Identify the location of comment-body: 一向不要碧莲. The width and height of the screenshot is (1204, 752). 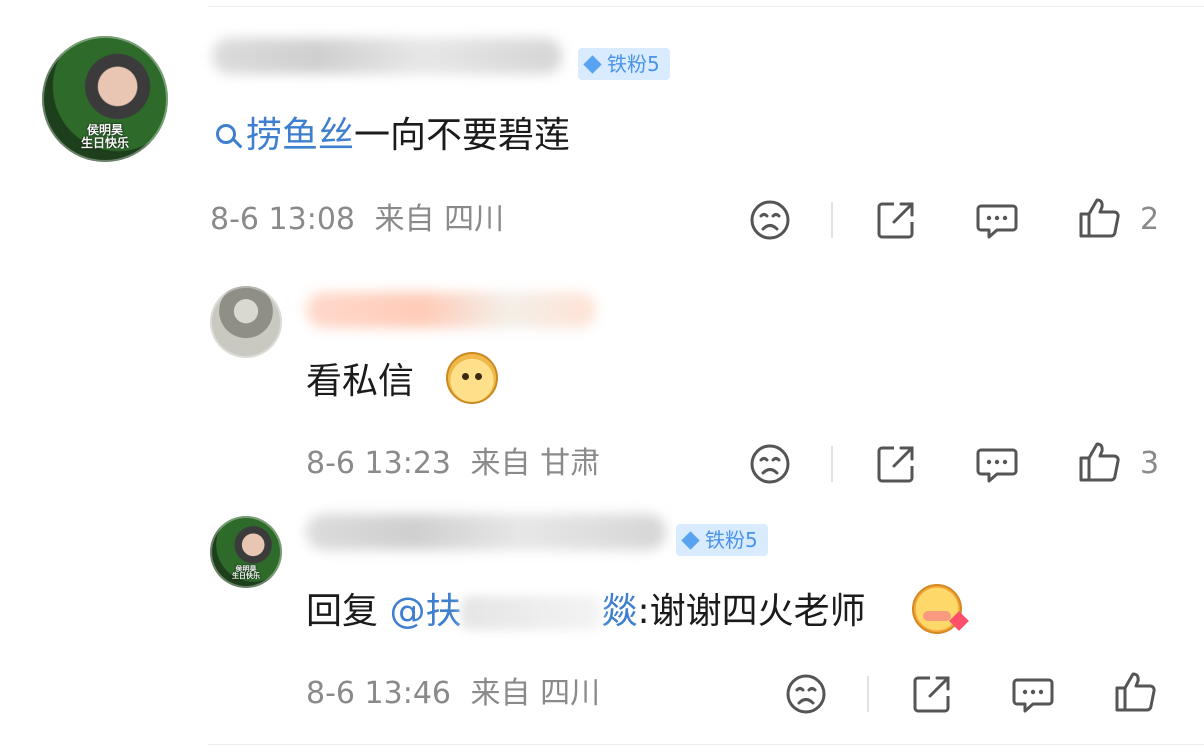
(462, 135).